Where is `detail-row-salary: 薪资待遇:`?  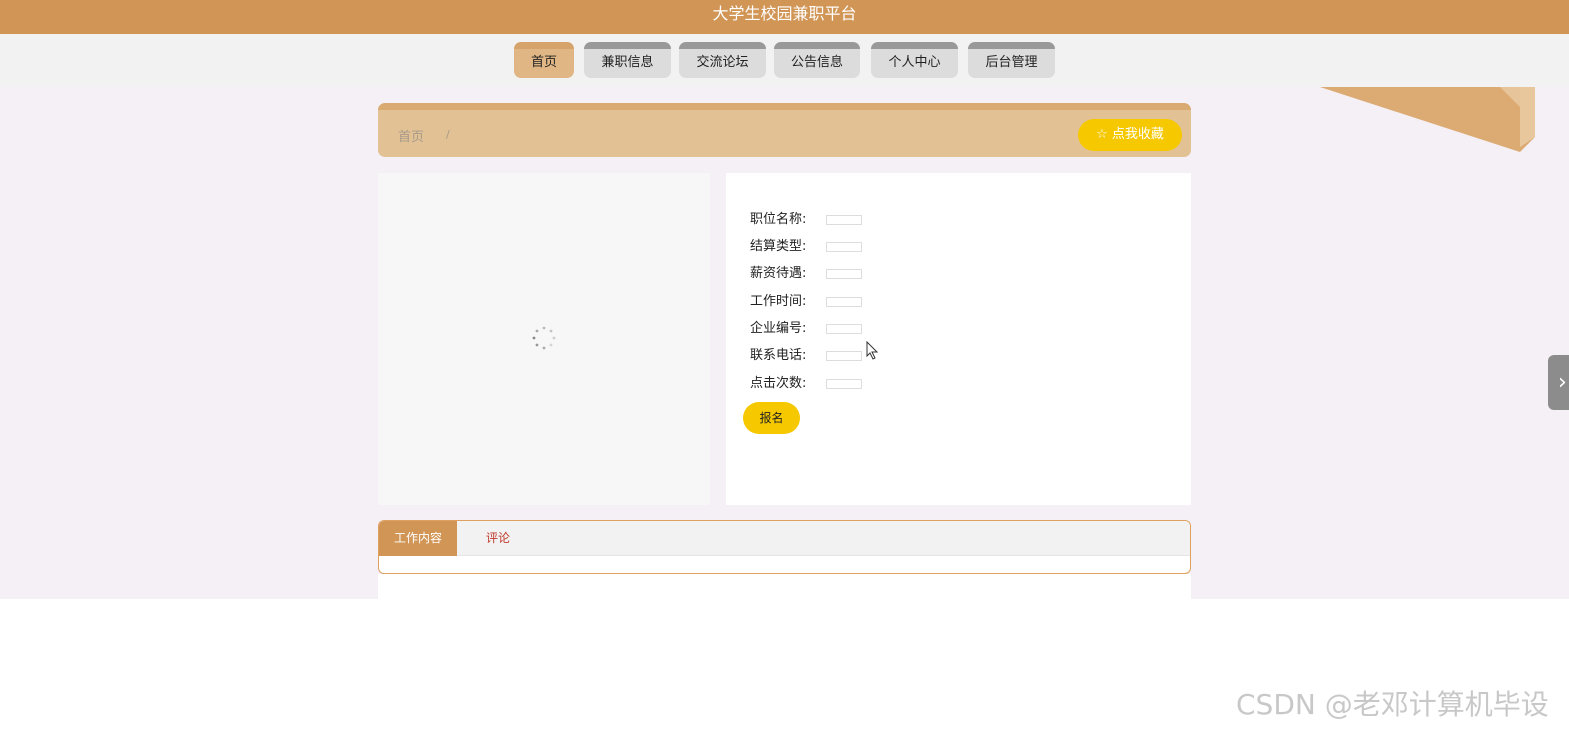
detail-row-salary: 薪资待遇: is located at coordinates (900, 274).